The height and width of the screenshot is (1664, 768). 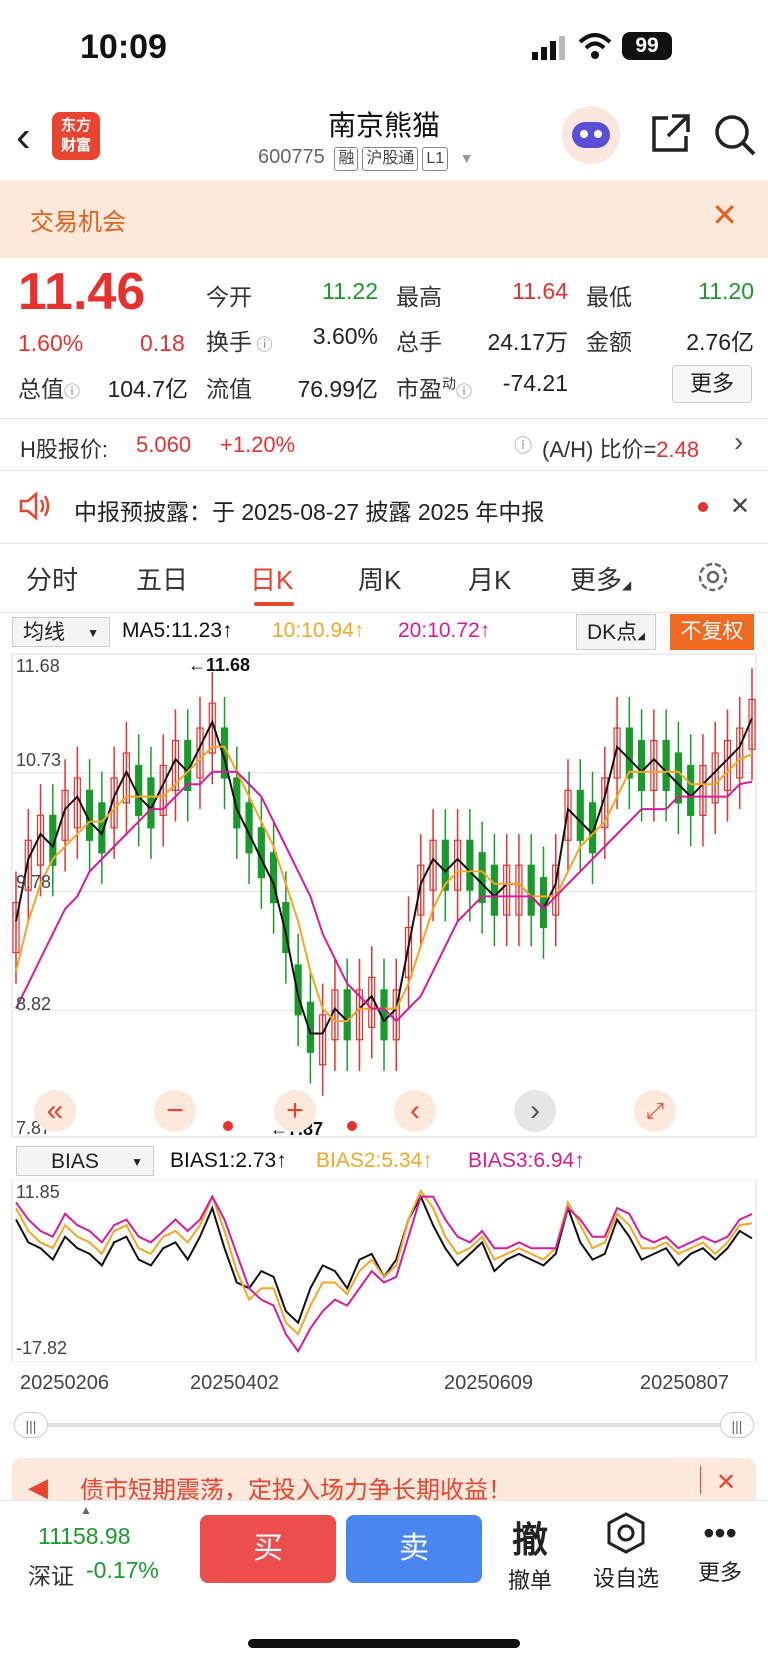 What do you see at coordinates (384, 1425) in the screenshot?
I see `range-scroller: ||| |||` at bounding box center [384, 1425].